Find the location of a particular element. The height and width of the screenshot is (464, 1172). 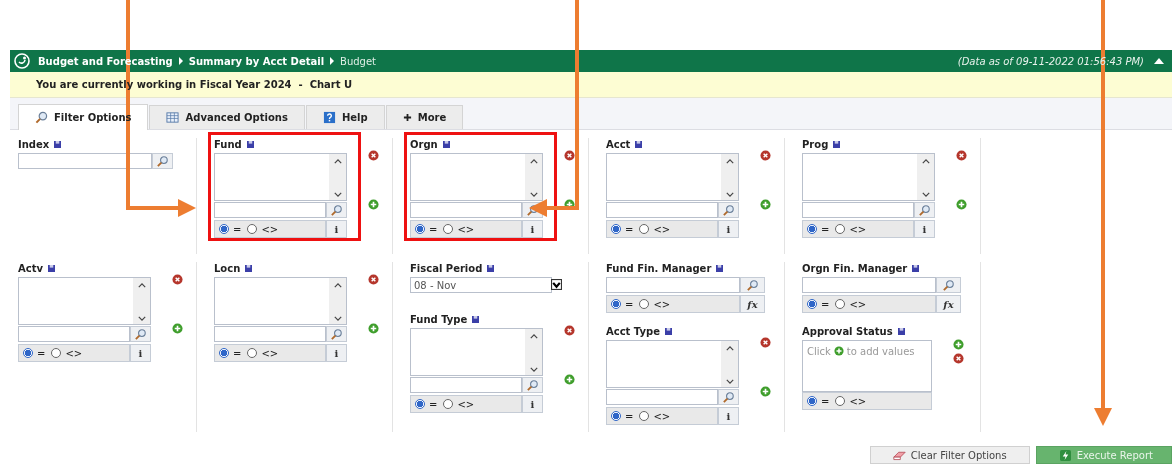

clear-filter-button: Clear Filter Options is located at coordinates (949, 455).